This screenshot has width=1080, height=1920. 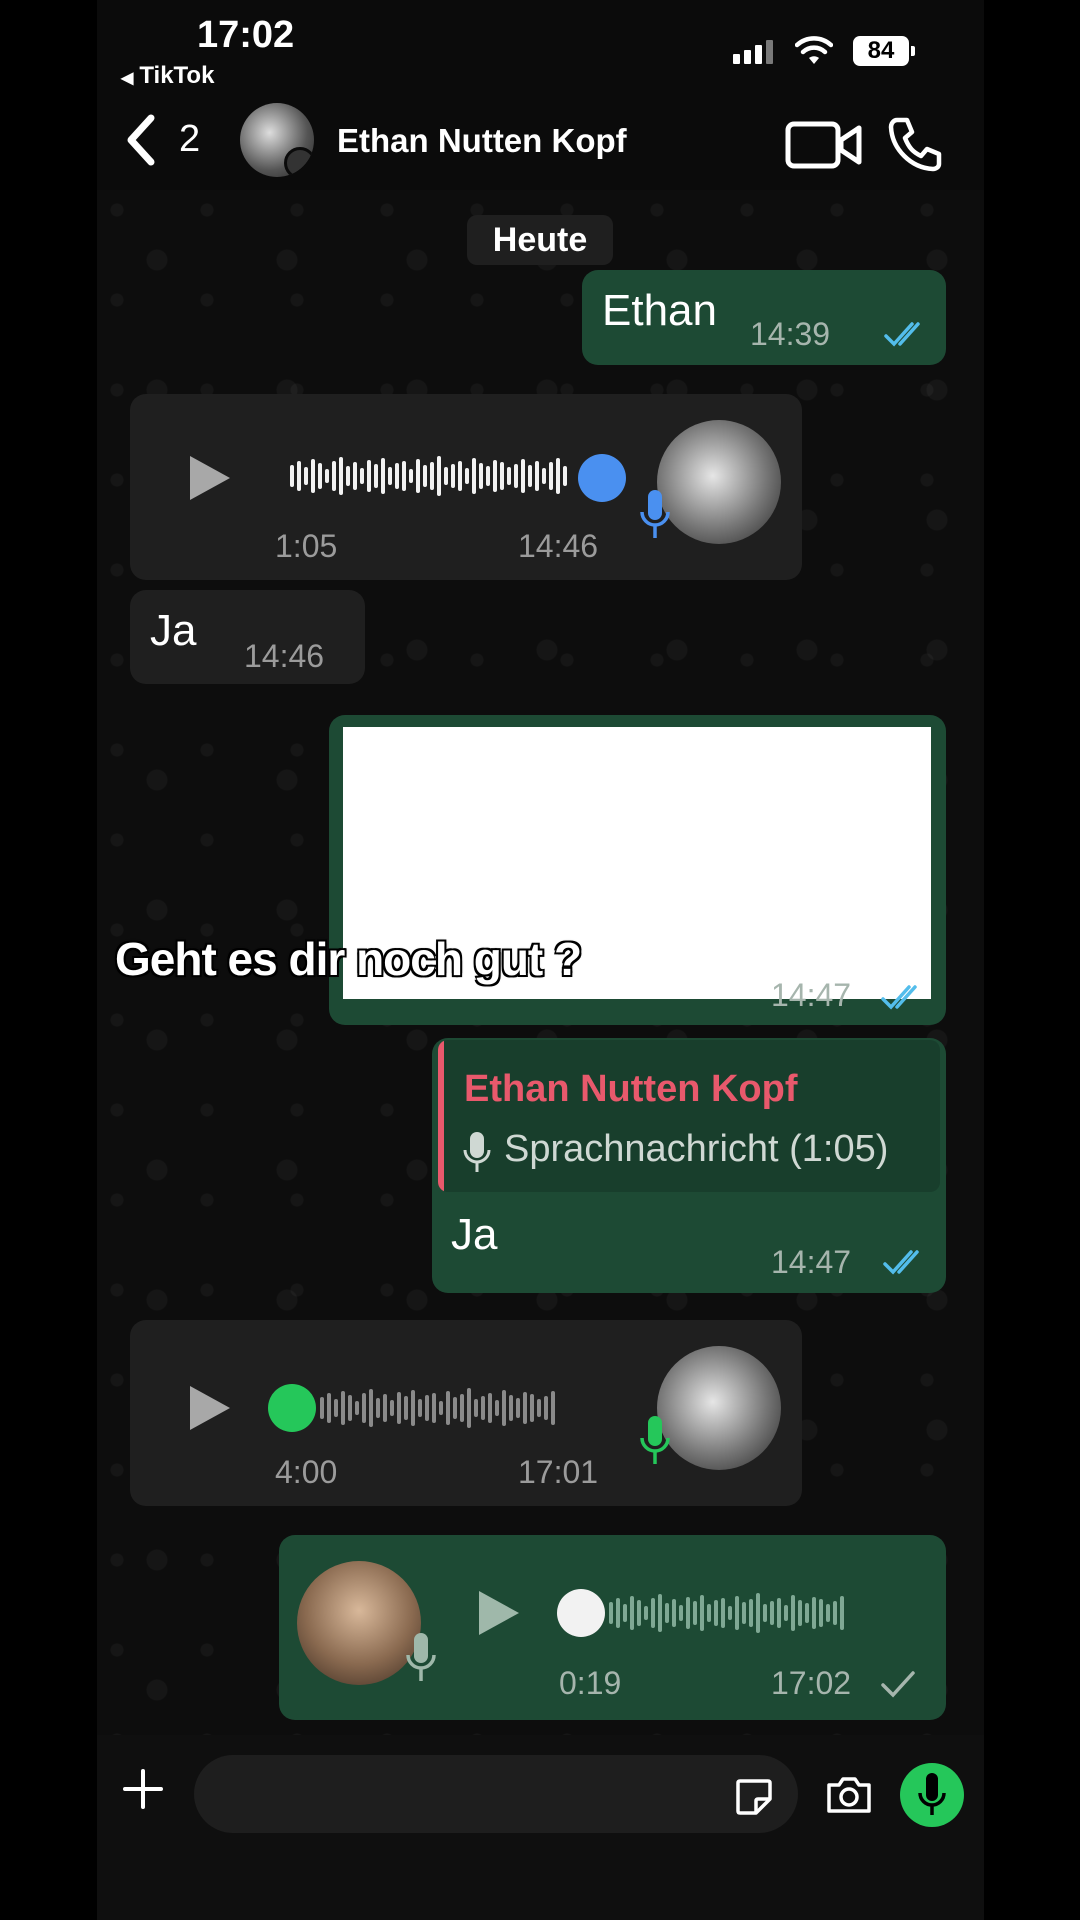 I want to click on voice-message-incoming: 4:00 17:01, so click(x=466, y=1413).